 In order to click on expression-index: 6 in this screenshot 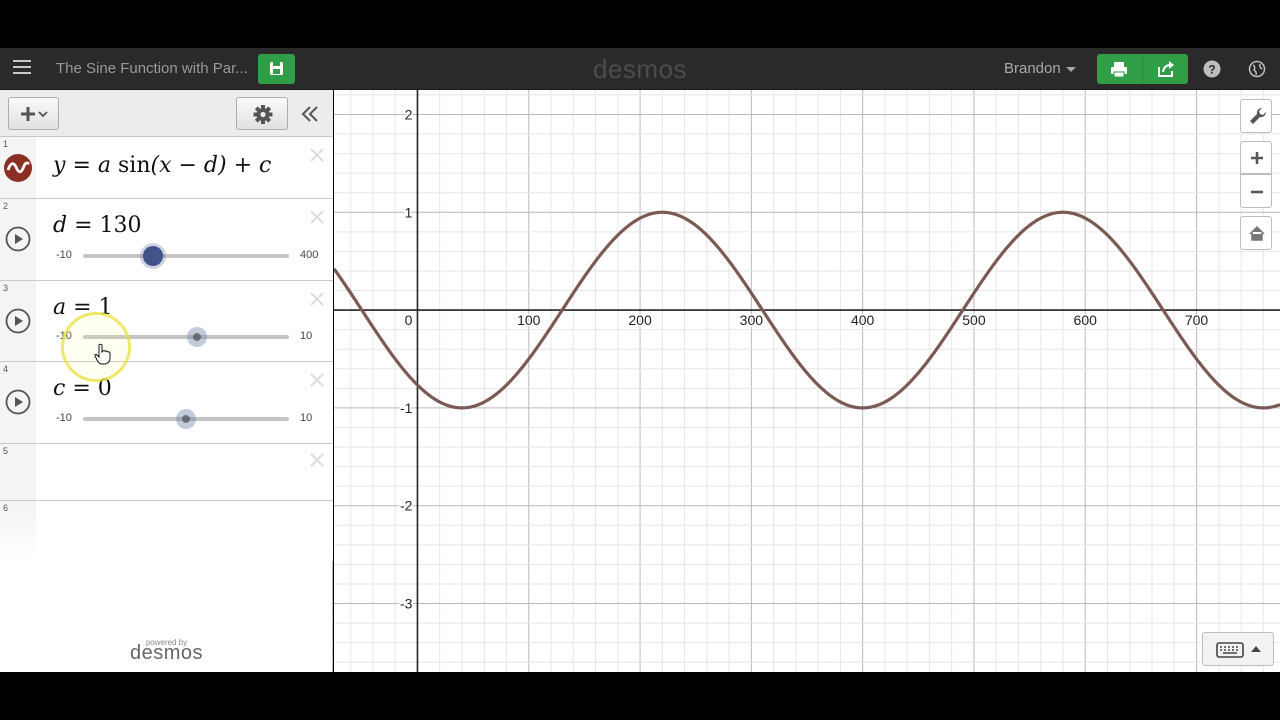, I will do `click(6, 508)`.